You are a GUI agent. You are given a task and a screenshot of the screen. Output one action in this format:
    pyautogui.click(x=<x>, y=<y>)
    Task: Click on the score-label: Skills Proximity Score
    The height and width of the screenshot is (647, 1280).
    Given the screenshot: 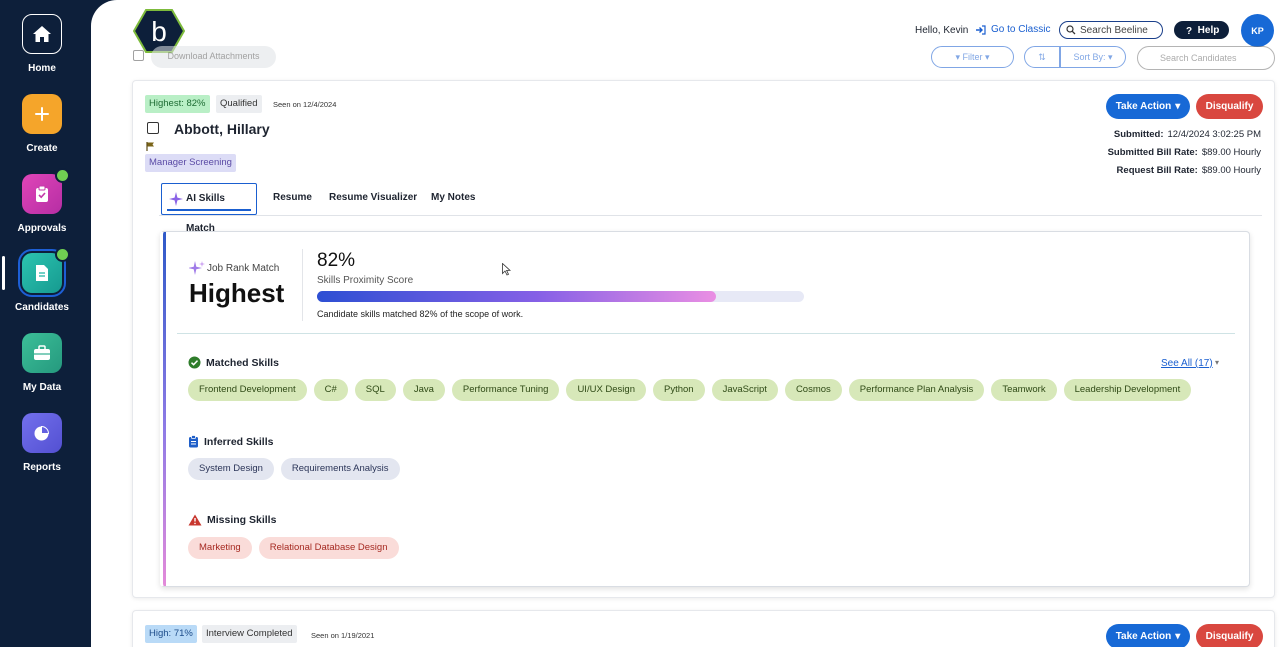 What is the action you would take?
    pyautogui.click(x=365, y=280)
    